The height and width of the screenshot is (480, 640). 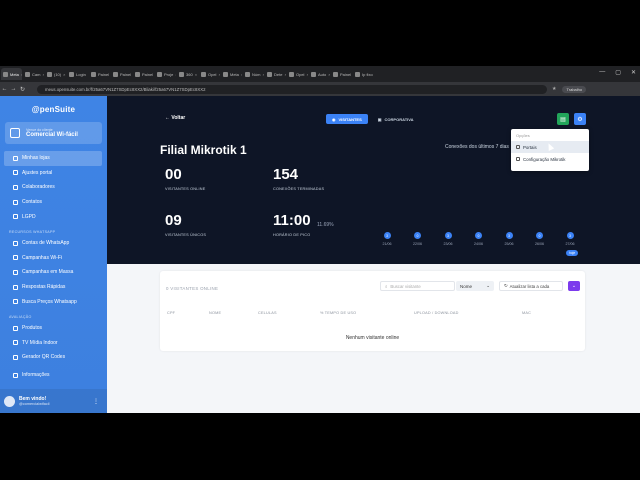 What do you see at coordinates (580, 119) in the screenshot?
I see `settings-button: ⚙` at bounding box center [580, 119].